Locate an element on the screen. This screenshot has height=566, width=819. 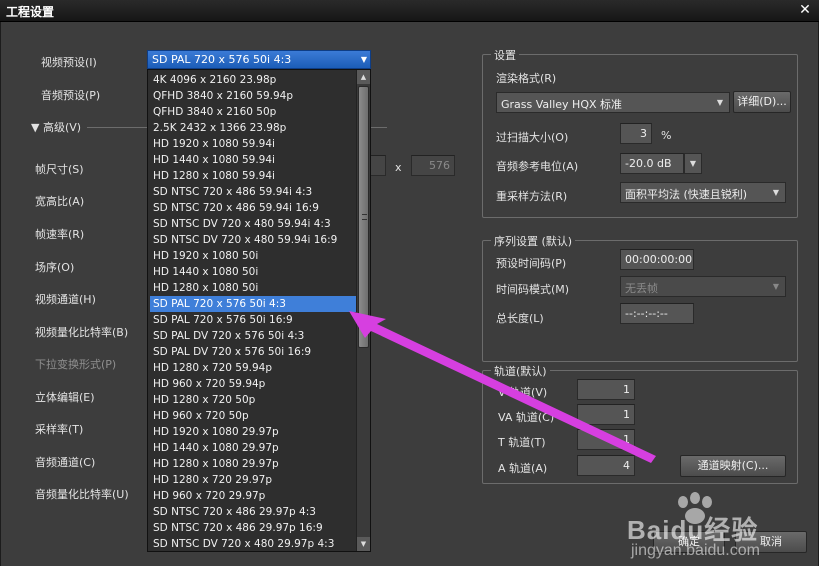
va-track-label: VA 轨道(C) is located at coordinates (526, 417).